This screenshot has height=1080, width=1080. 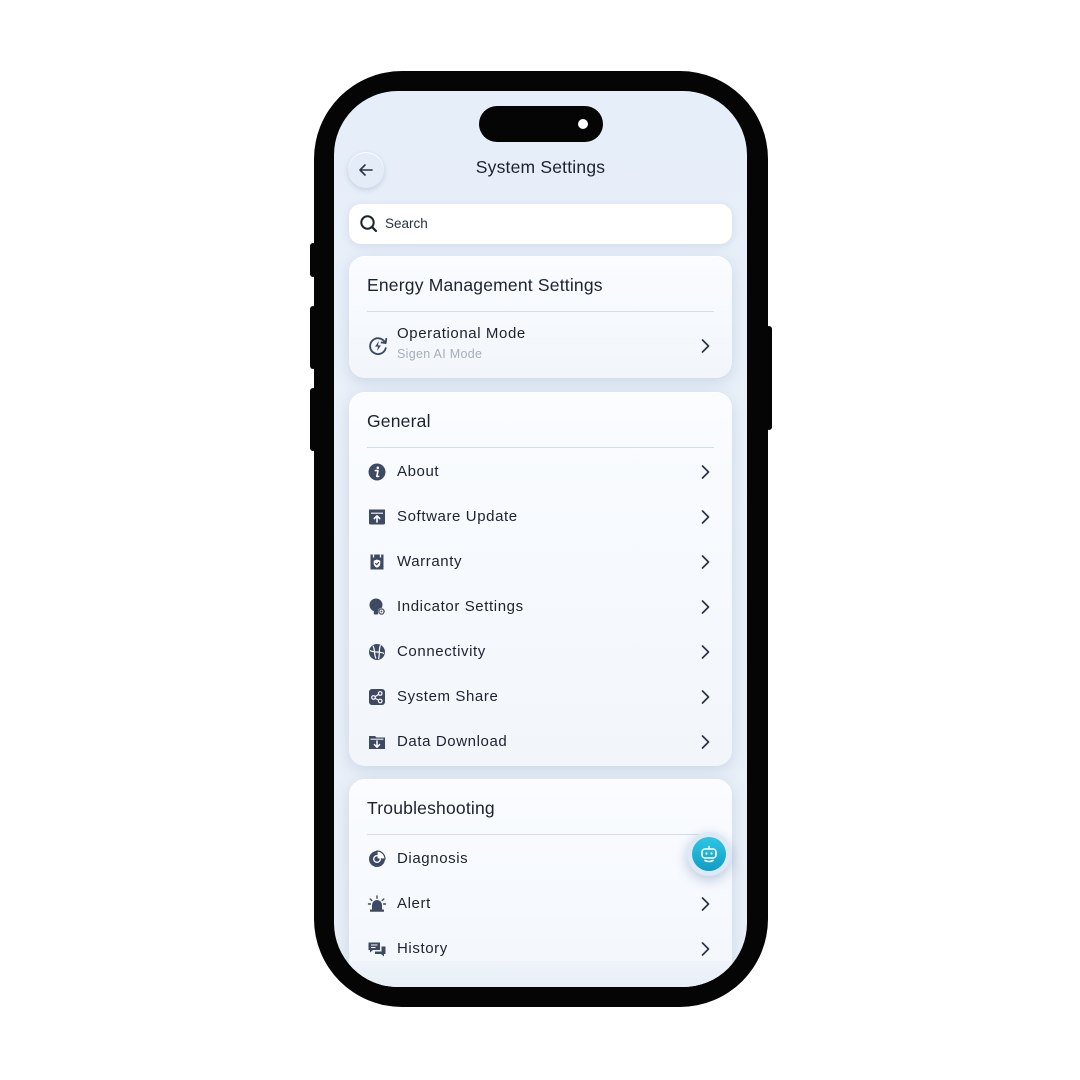 What do you see at coordinates (540, 167) in the screenshot?
I see `page-title: System Settings` at bounding box center [540, 167].